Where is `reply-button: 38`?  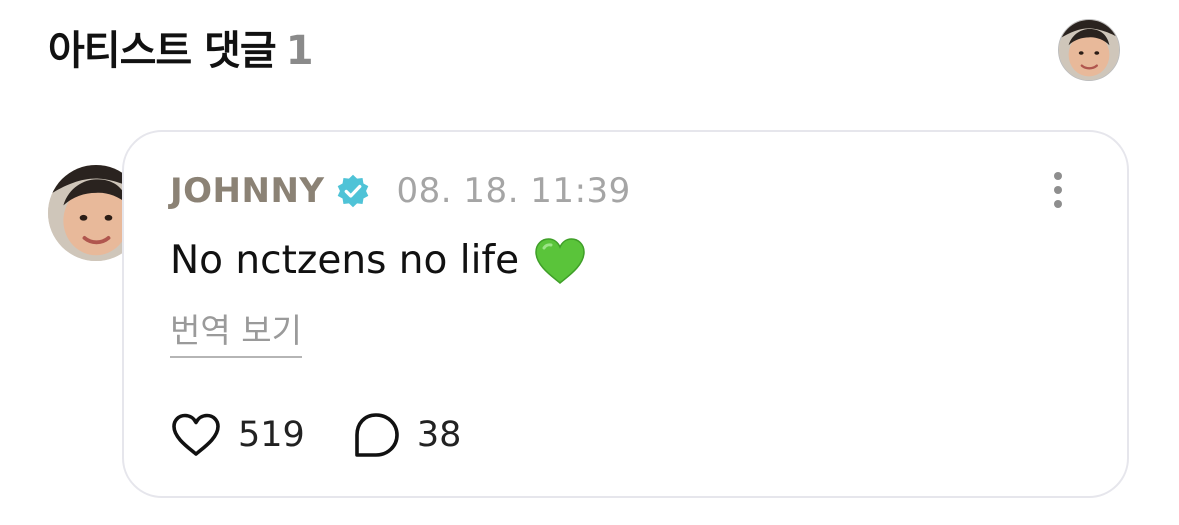 reply-button: 38 is located at coordinates (406, 435).